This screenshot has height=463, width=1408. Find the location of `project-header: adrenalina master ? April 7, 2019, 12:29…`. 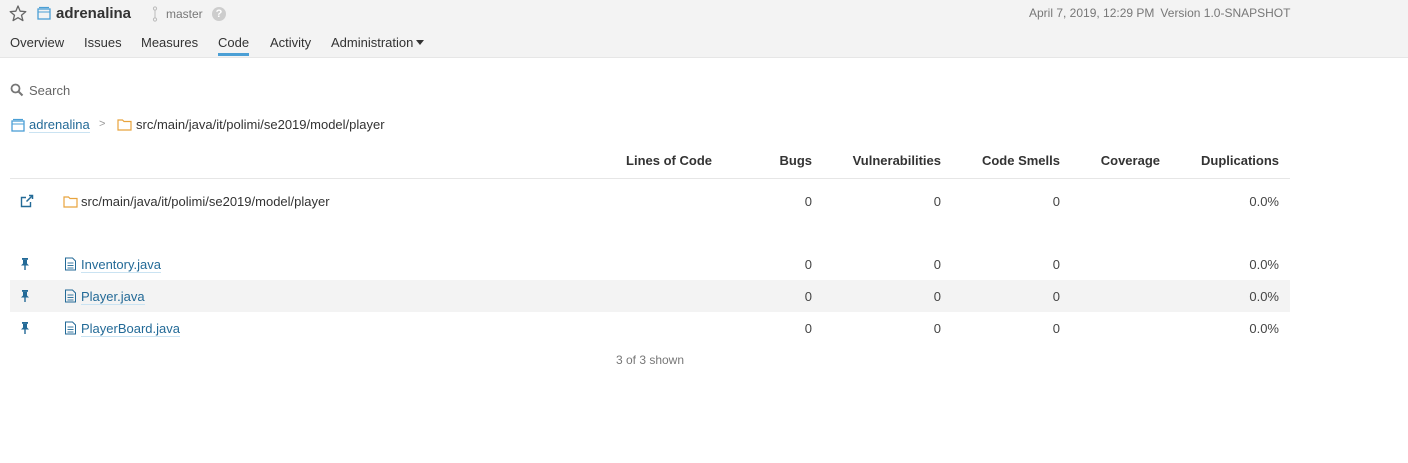

project-header: adrenalina master ? April 7, 2019, 12:29… is located at coordinates (704, 29).